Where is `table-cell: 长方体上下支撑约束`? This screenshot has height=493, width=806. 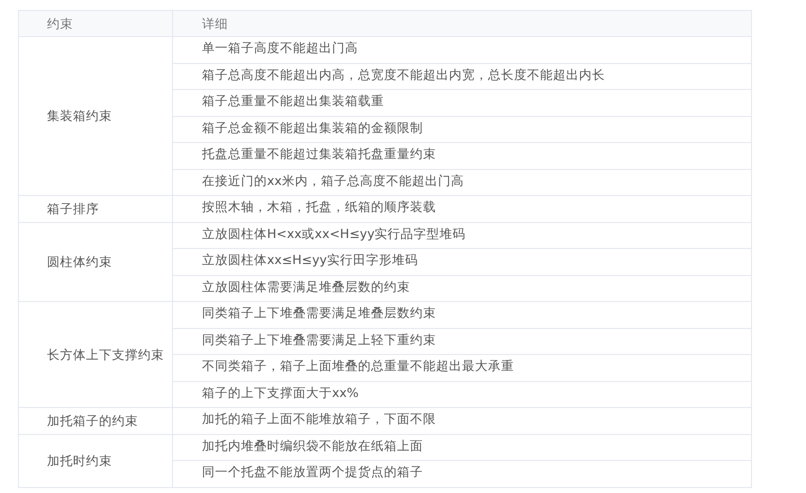 table-cell: 长方体上下支撑约束 is located at coordinates (105, 354).